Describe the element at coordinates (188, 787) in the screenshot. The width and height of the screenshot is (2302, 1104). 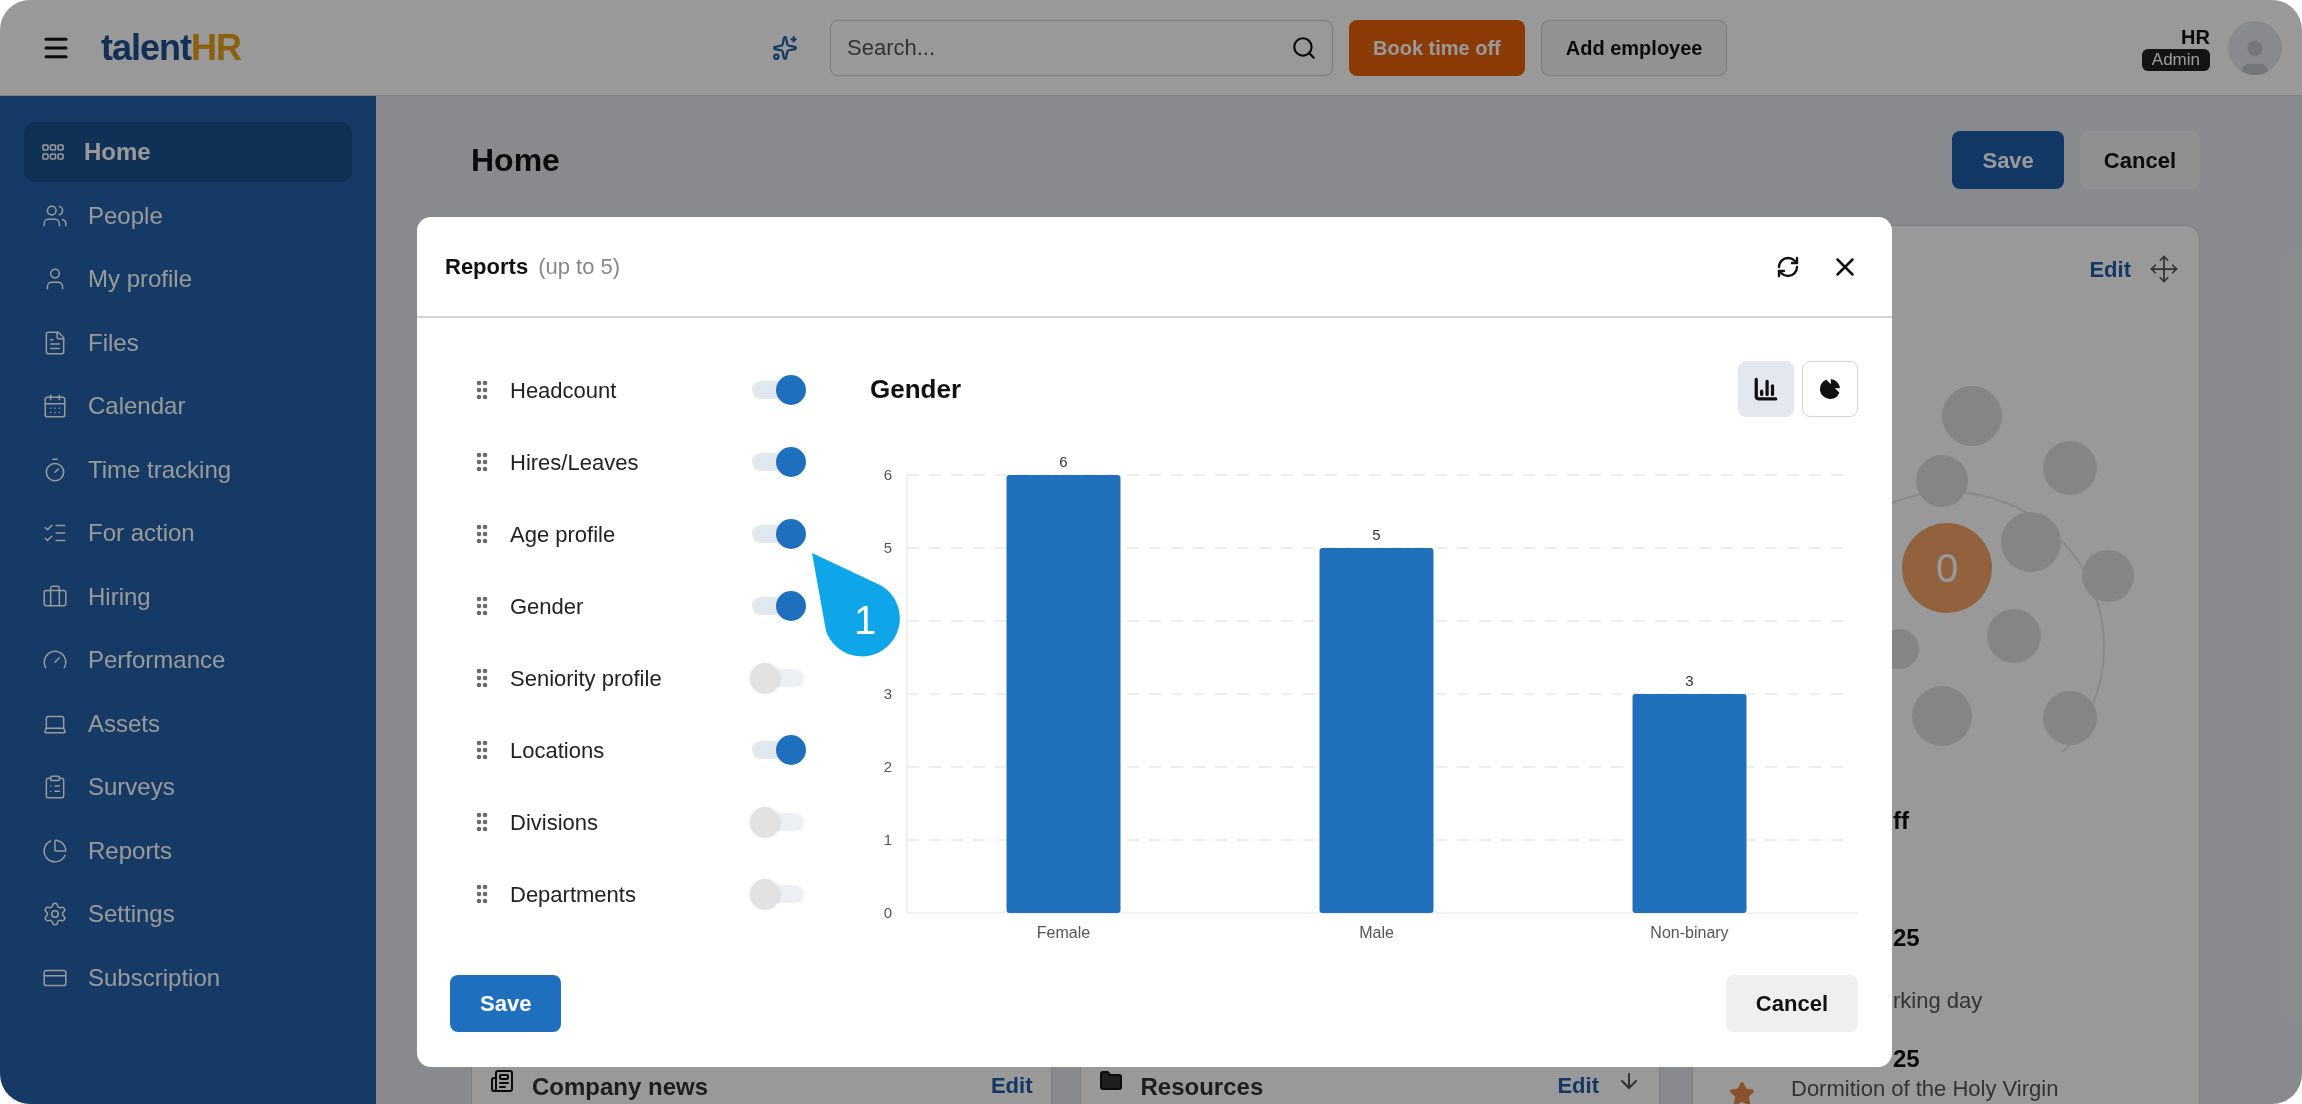
I see `sidebar-item: Surveys` at that location.